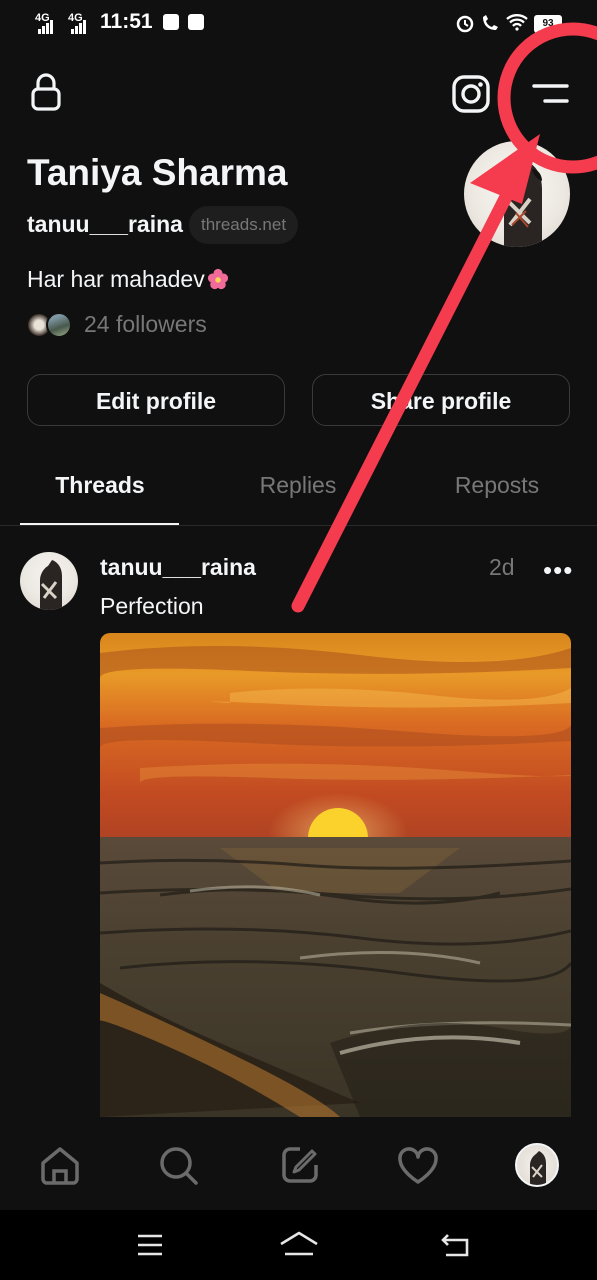  I want to click on profile-bio: Har har mahadev, so click(128, 279).